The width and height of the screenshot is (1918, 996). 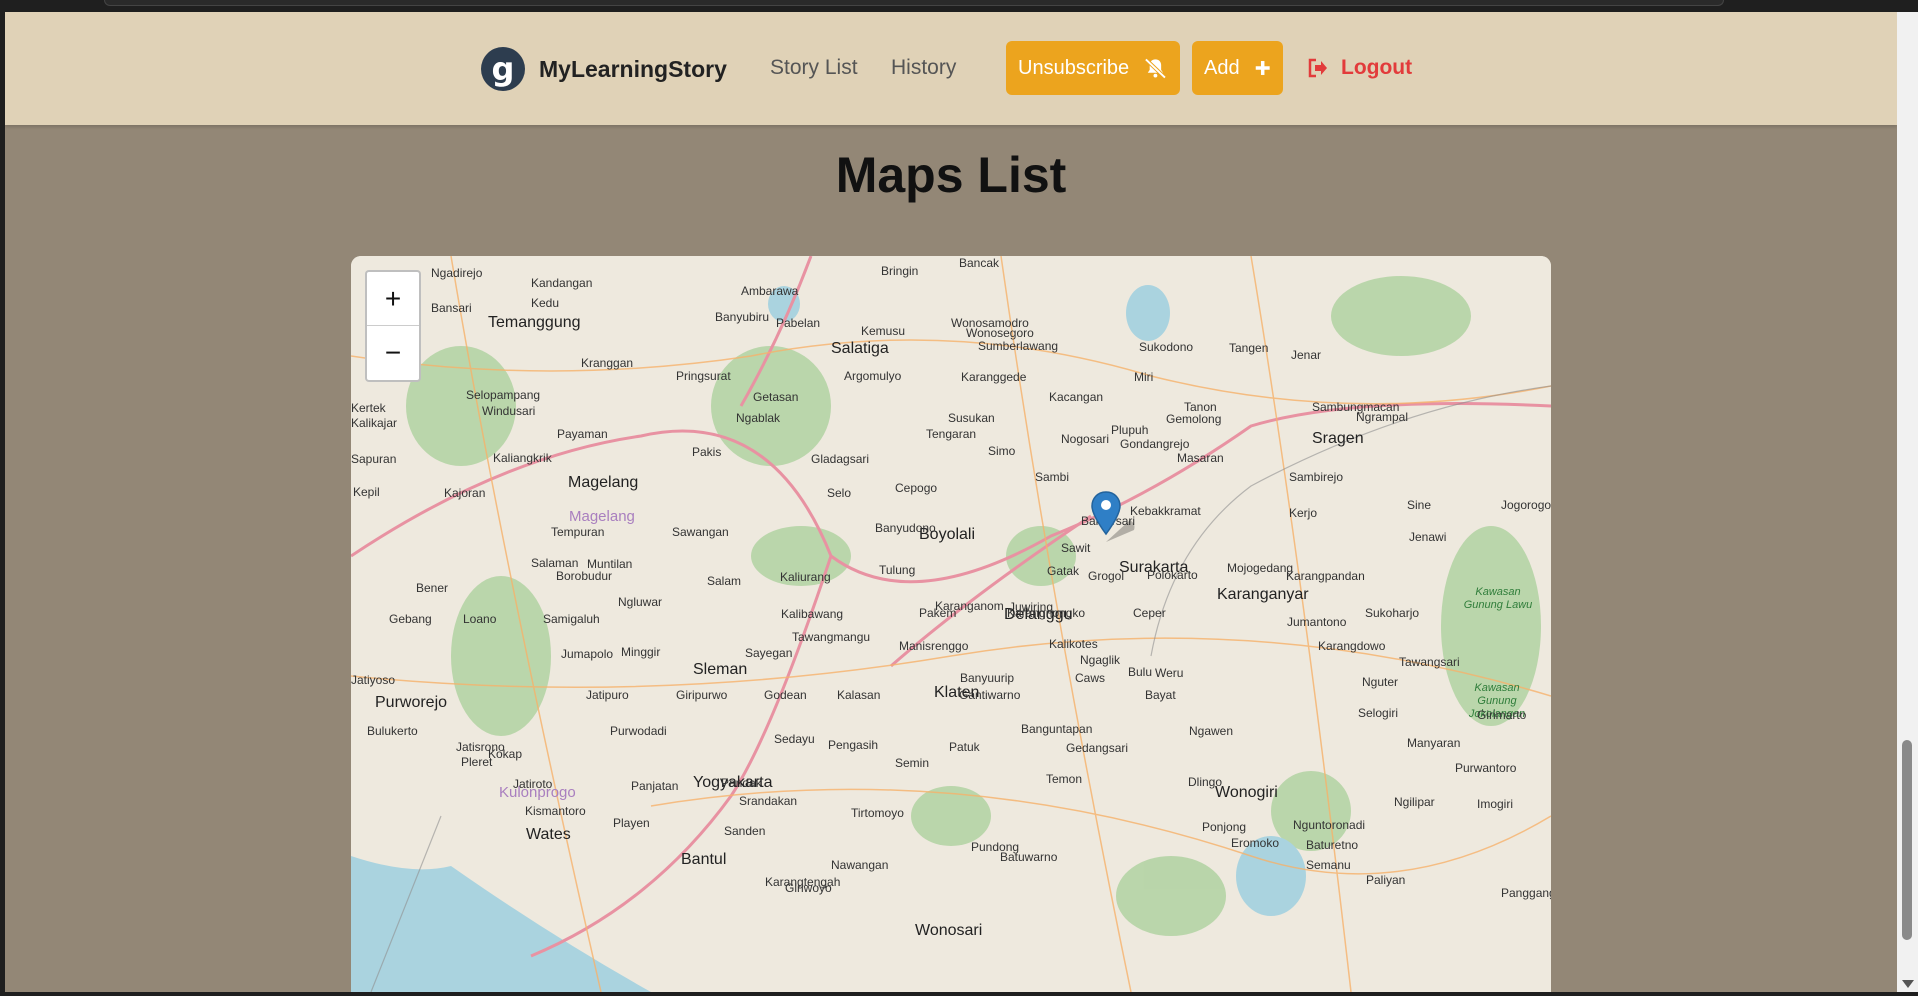 What do you see at coordinates (607, 363) in the screenshot?
I see `town-label: Kranggan` at bounding box center [607, 363].